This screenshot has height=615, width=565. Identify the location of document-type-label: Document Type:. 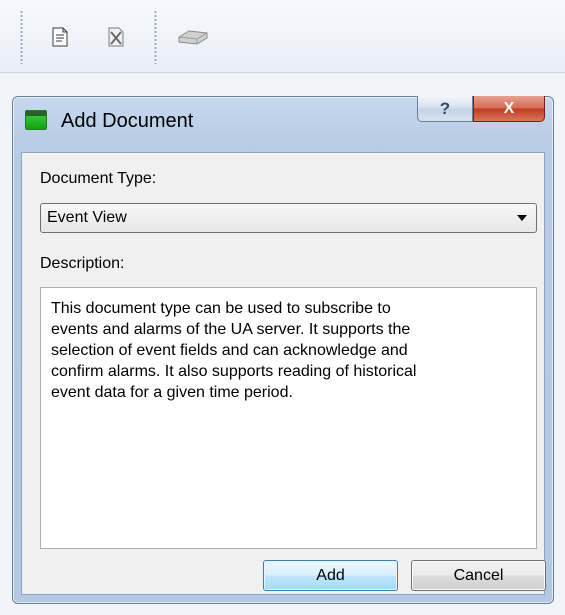
(98, 178).